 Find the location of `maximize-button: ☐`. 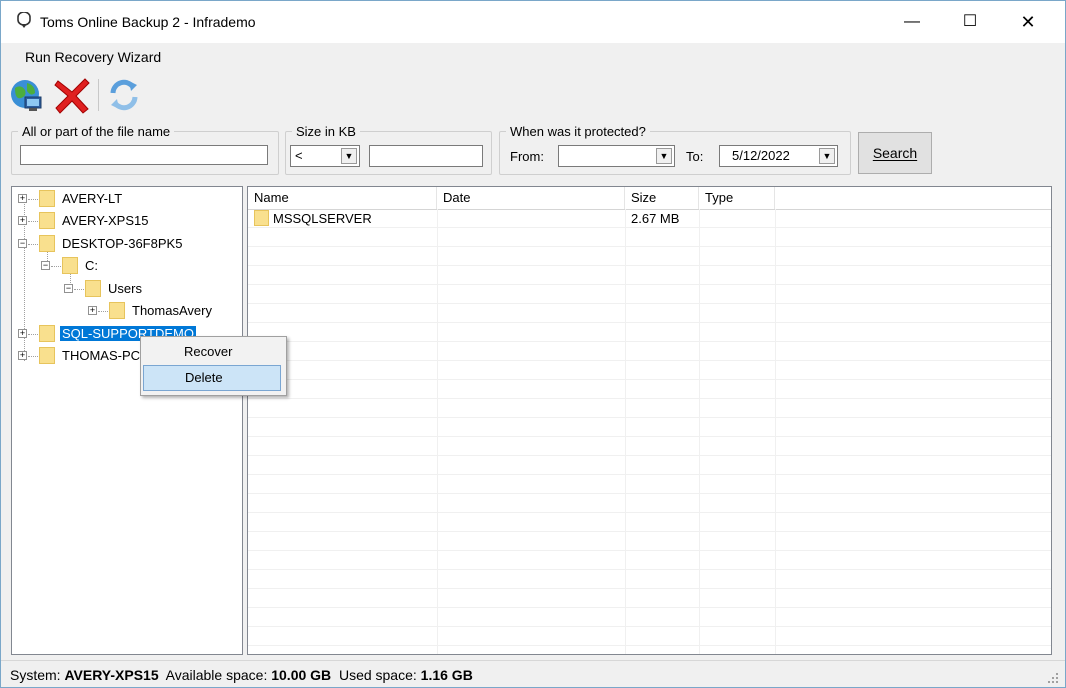

maximize-button: ☐ is located at coordinates (970, 22).